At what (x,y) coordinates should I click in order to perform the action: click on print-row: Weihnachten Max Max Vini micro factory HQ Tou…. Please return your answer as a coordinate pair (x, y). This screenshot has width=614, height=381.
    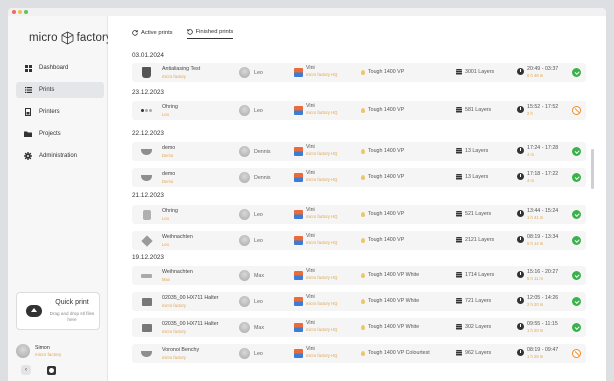
    Looking at the image, I should click on (359, 275).